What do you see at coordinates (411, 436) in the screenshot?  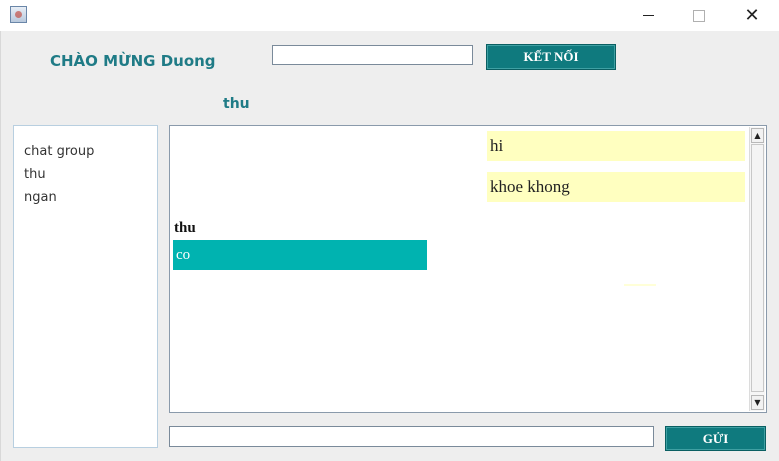 I see `message-input` at bounding box center [411, 436].